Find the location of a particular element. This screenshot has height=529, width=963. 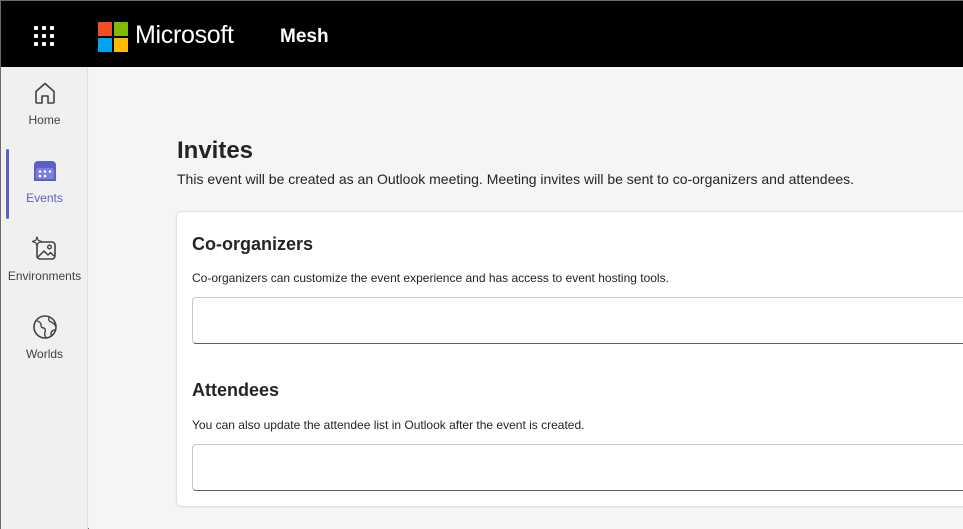

microsoft-logo-icon is located at coordinates (113, 37).